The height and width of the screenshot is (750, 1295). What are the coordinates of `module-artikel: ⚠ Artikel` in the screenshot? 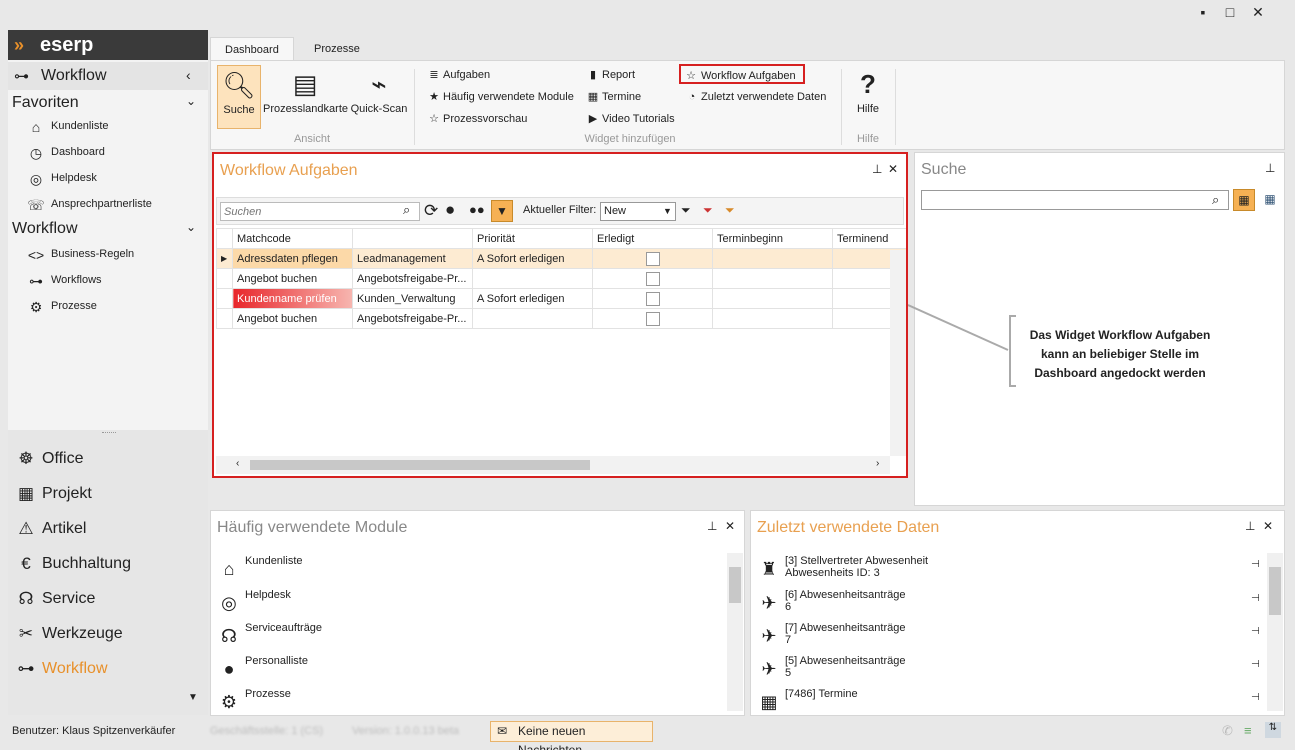 It's located at (50, 529).